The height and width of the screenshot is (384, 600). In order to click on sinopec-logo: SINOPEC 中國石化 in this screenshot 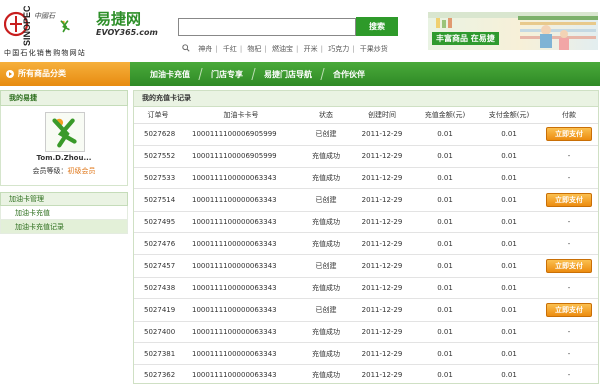, I will do `click(30, 27)`.